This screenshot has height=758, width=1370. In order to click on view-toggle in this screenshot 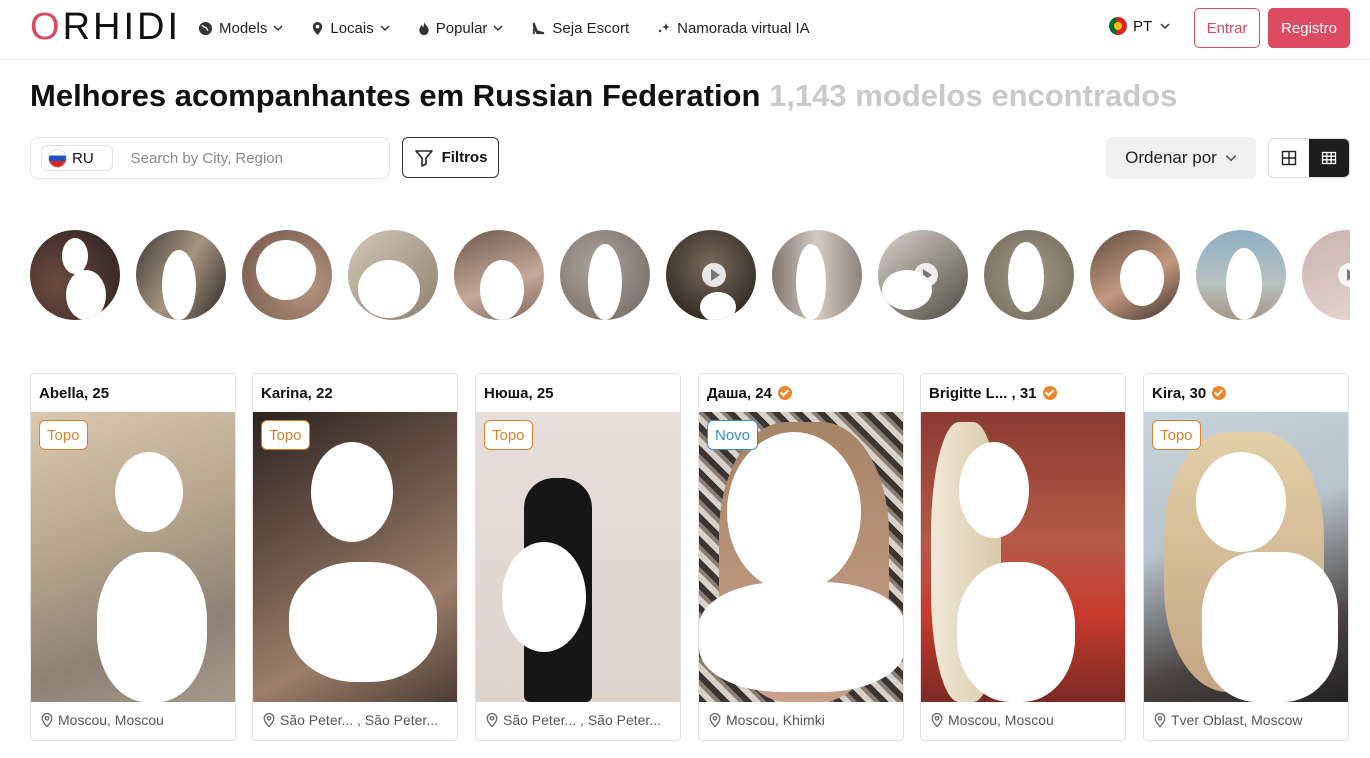, I will do `click(1309, 158)`.